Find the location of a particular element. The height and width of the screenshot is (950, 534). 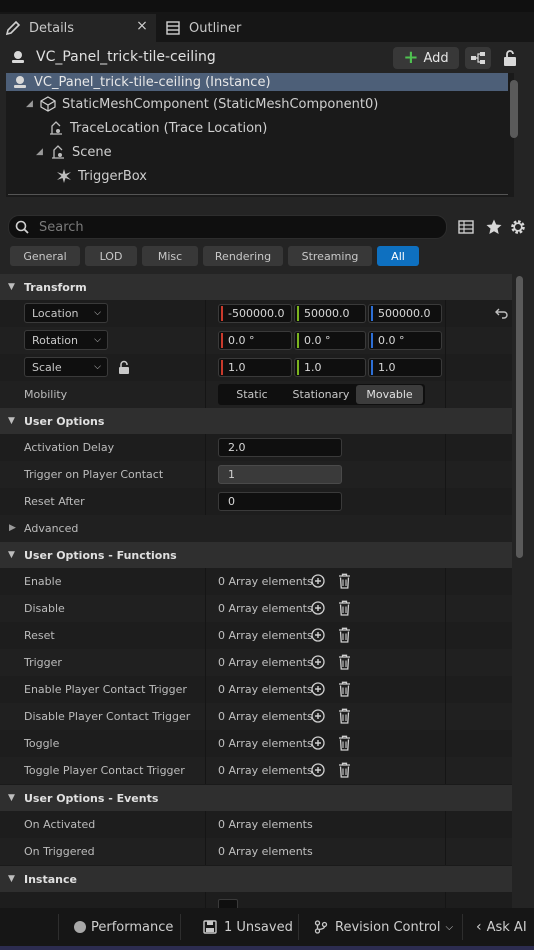

chevron-right-icon: ▶ is located at coordinates (12, 528).